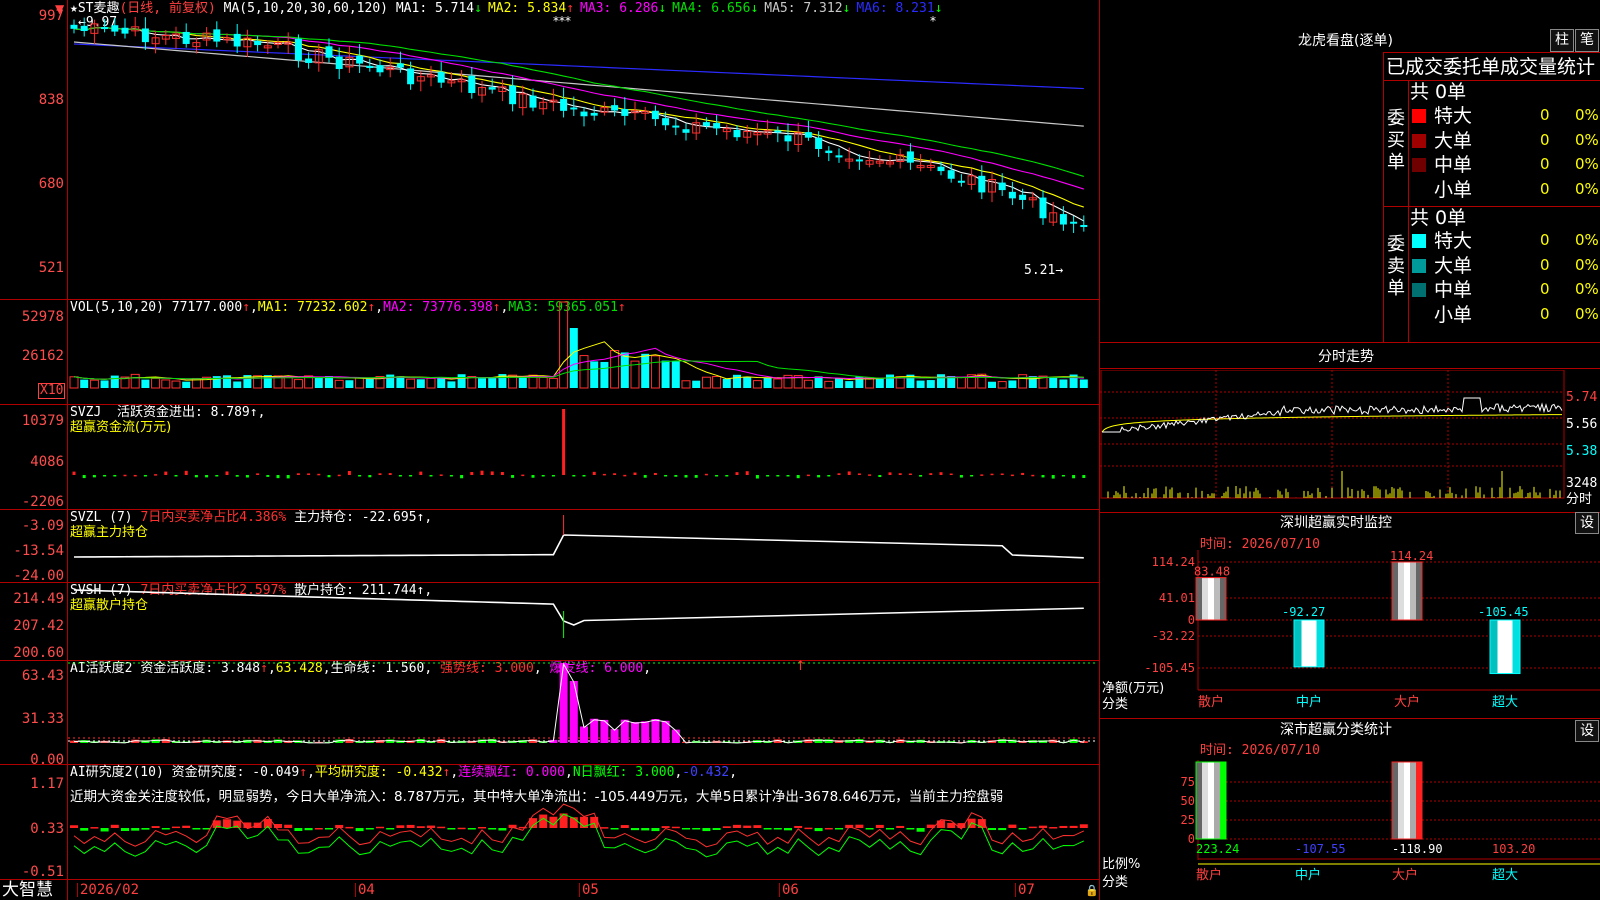 The width and height of the screenshot is (1600, 900). What do you see at coordinates (583, 621) in the screenshot?
I see `retail-position-chart` at bounding box center [583, 621].